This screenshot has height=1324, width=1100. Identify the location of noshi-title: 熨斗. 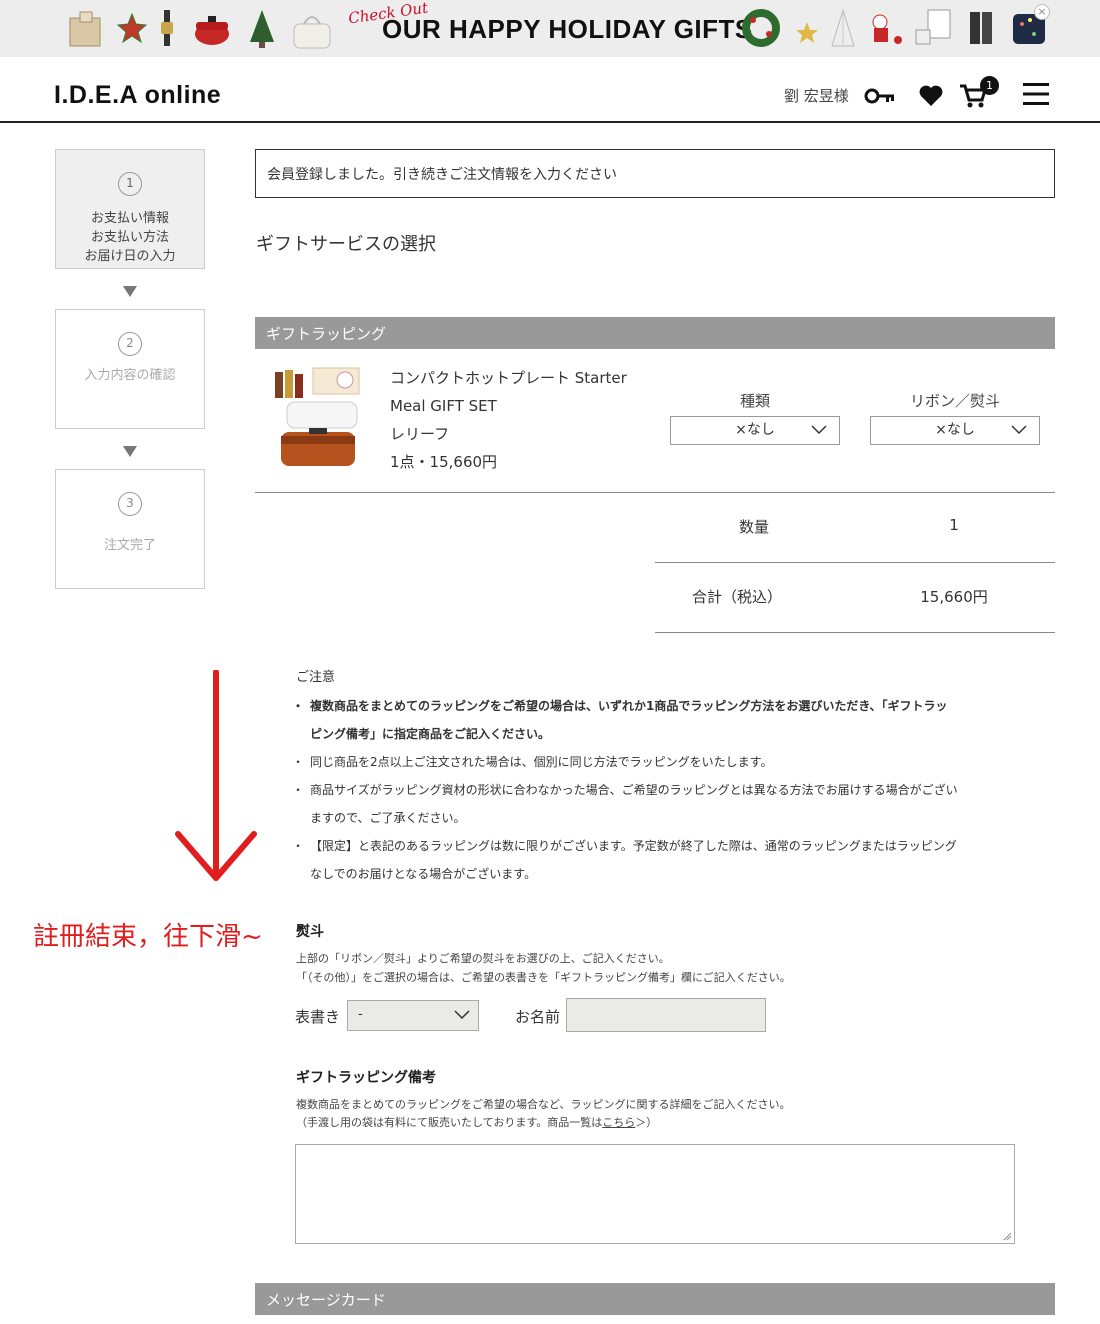
(310, 932).